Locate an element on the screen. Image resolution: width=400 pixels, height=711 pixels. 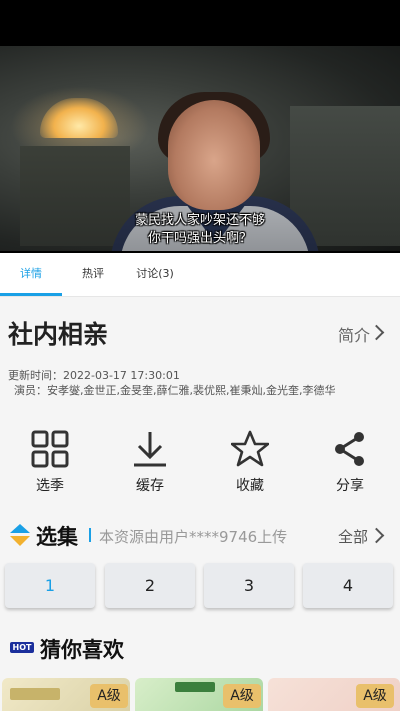
episode-button-1: 1 is located at coordinates (50, 585).